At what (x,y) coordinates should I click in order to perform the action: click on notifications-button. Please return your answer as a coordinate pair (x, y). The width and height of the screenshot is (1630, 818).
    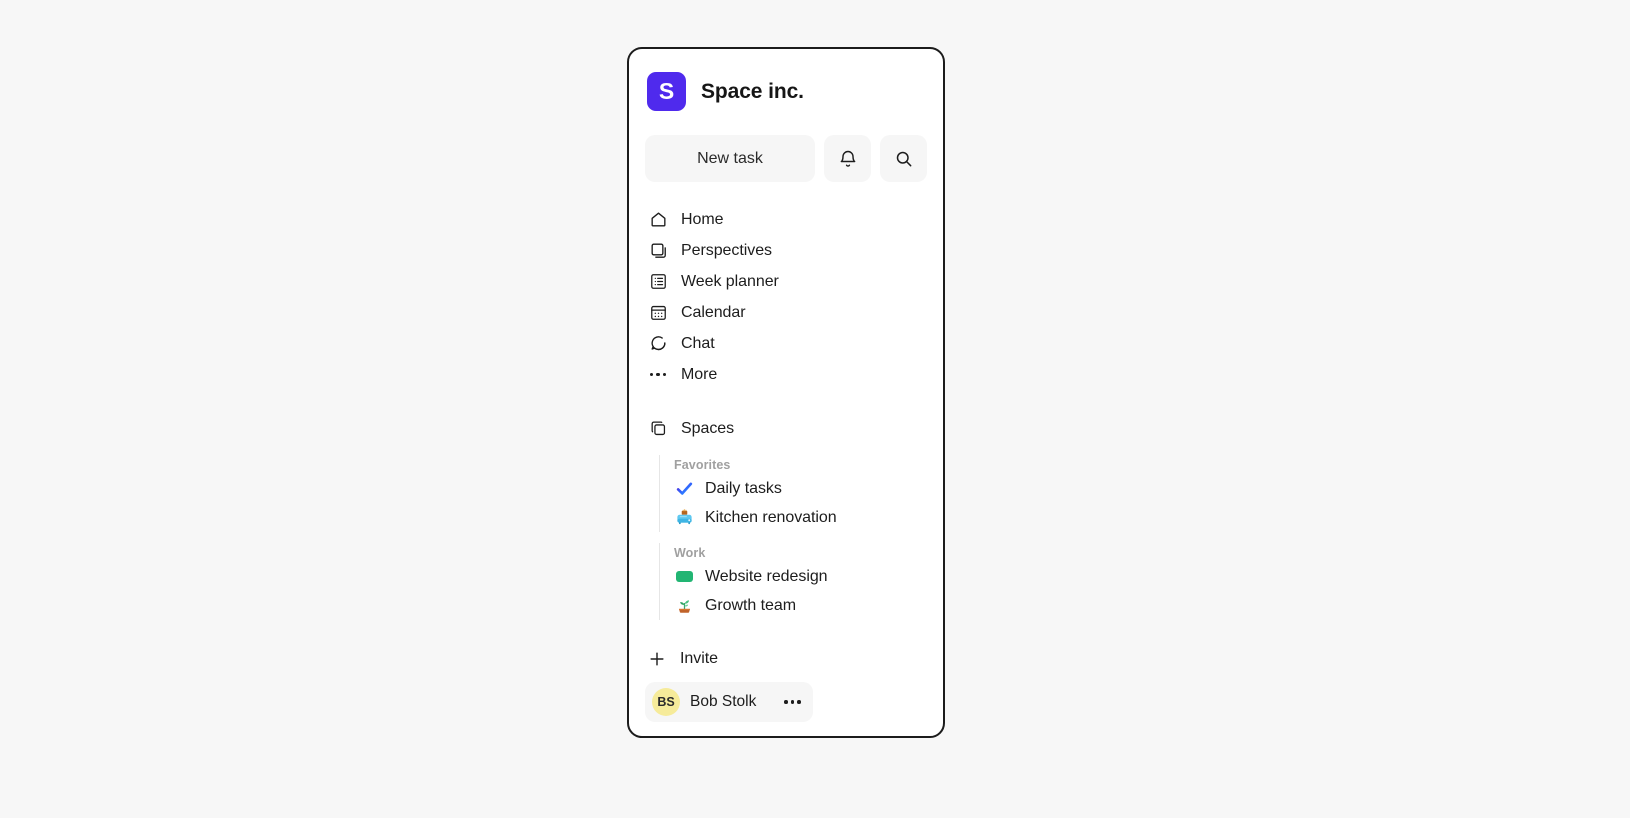
    Looking at the image, I should click on (847, 158).